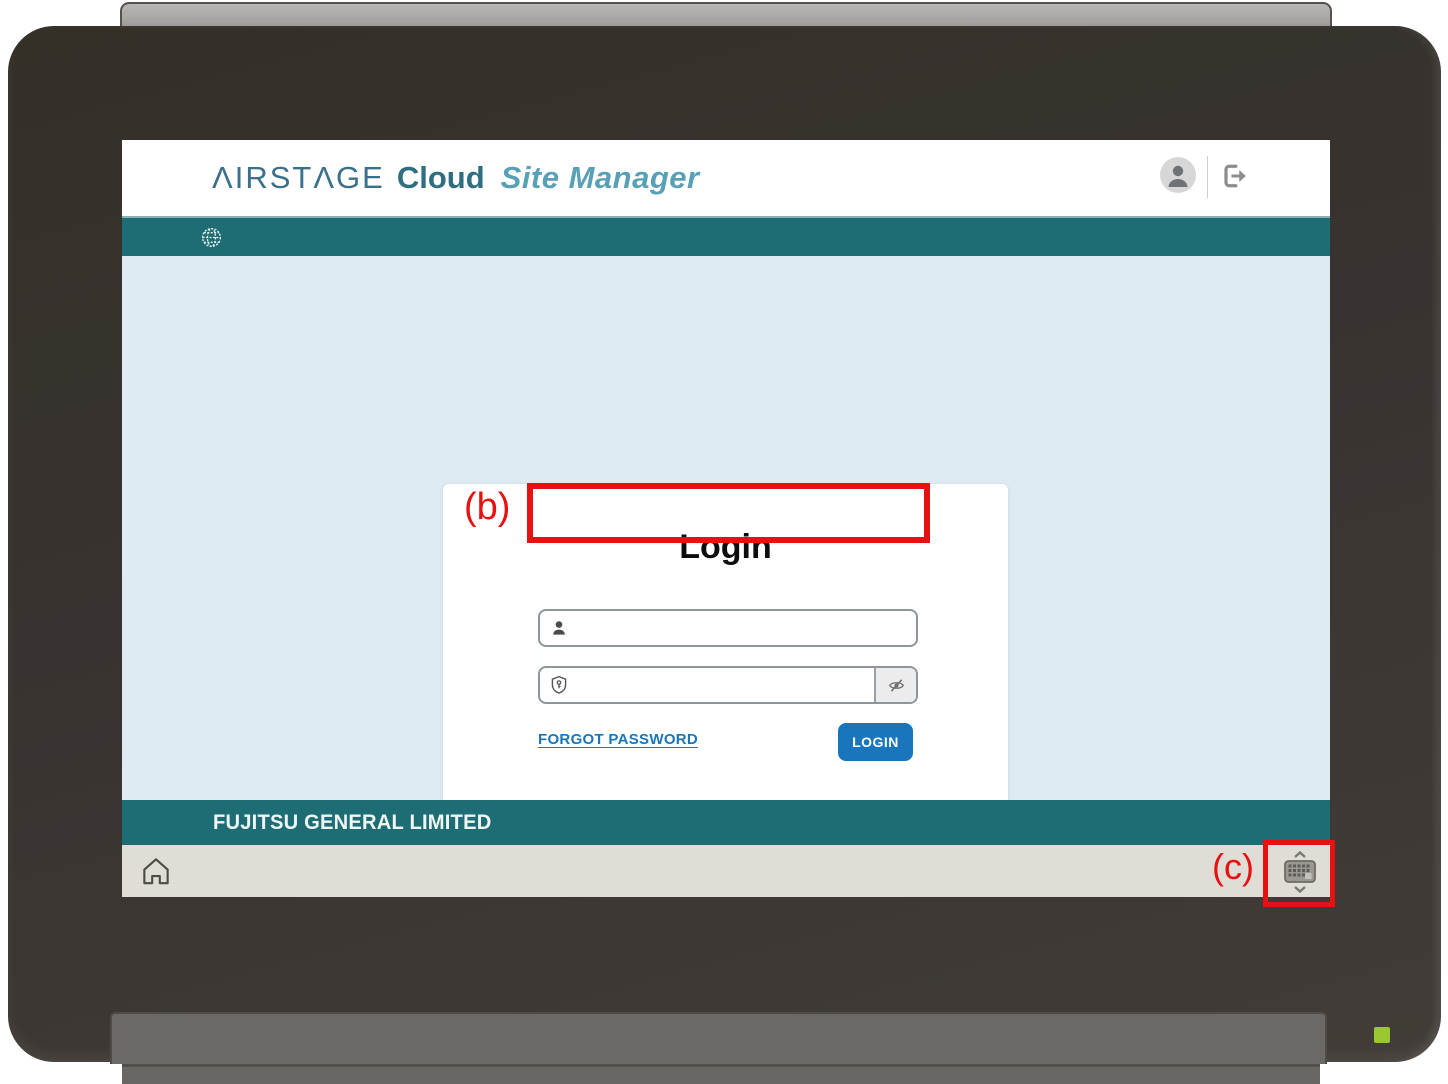  What do you see at coordinates (618, 739) in the screenshot?
I see `forgot-password-link: FORGOT PASSWORD` at bounding box center [618, 739].